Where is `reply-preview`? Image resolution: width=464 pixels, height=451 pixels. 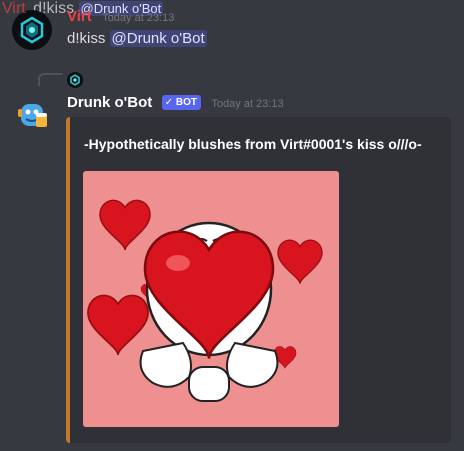
reply-preview is located at coordinates (75, 80).